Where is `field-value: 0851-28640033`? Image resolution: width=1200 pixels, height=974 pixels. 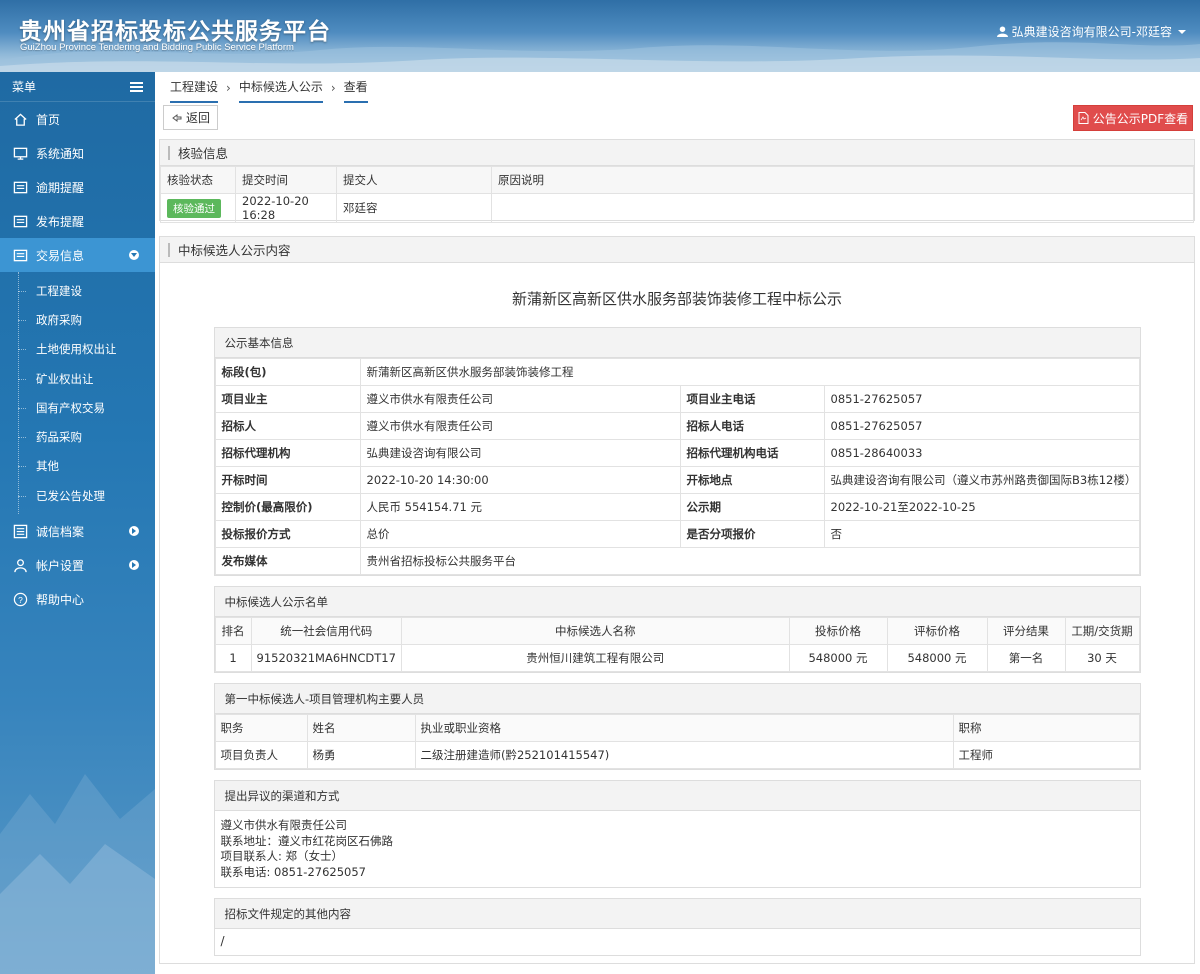 field-value: 0851-28640033 is located at coordinates (981, 453).